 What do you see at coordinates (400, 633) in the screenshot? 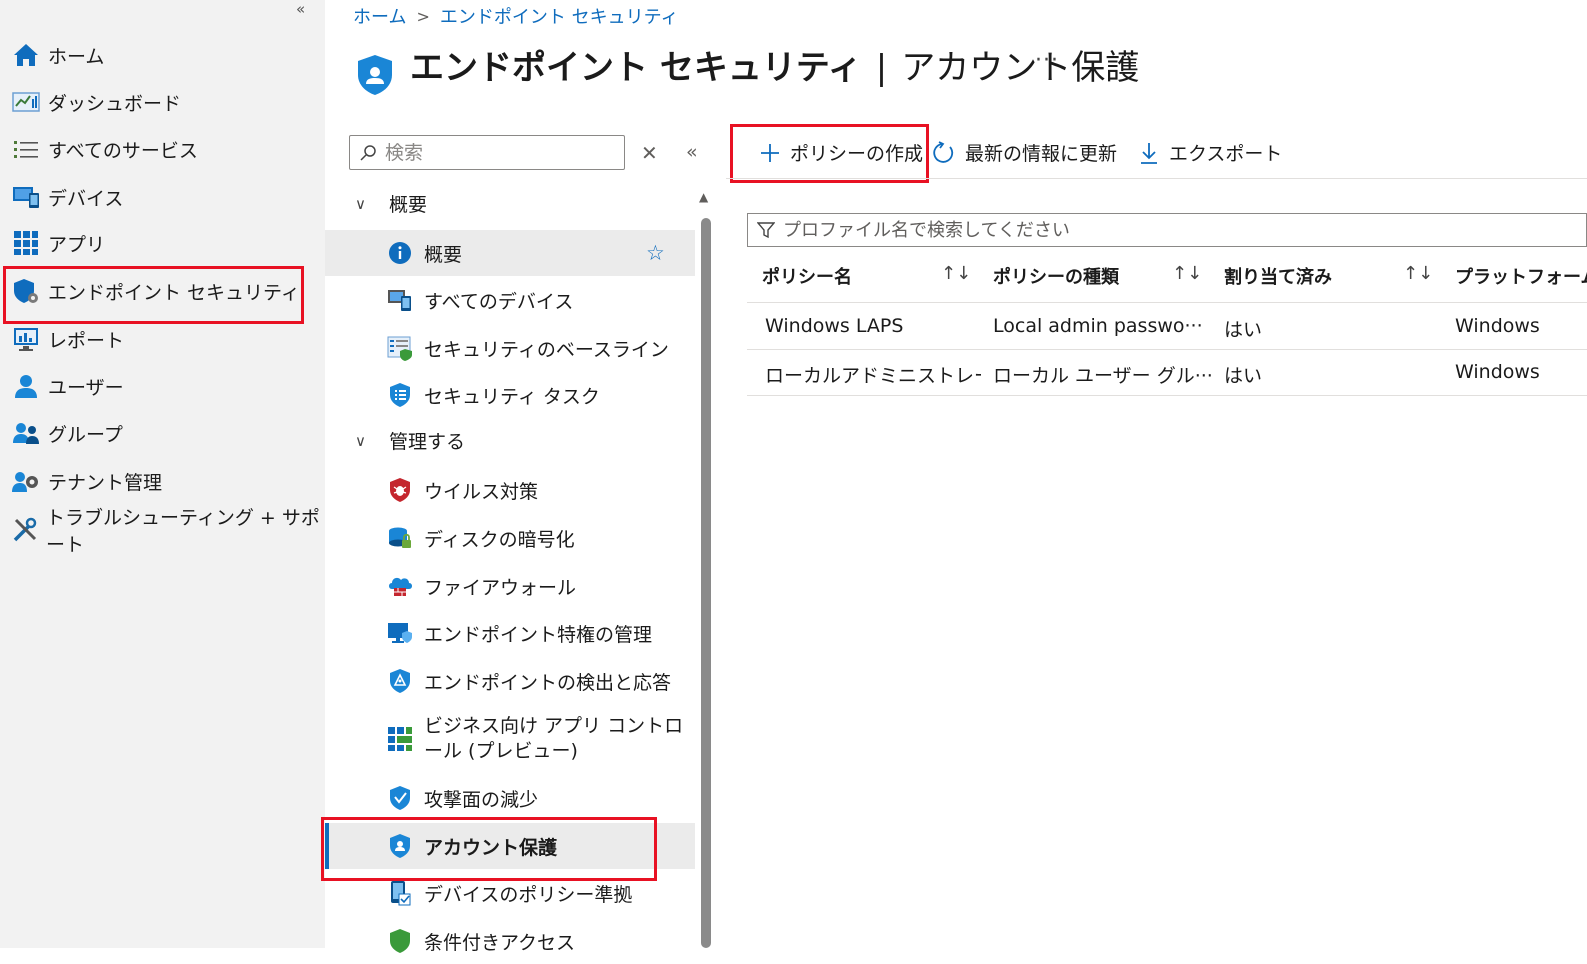
I see `privilege-icon` at bounding box center [400, 633].